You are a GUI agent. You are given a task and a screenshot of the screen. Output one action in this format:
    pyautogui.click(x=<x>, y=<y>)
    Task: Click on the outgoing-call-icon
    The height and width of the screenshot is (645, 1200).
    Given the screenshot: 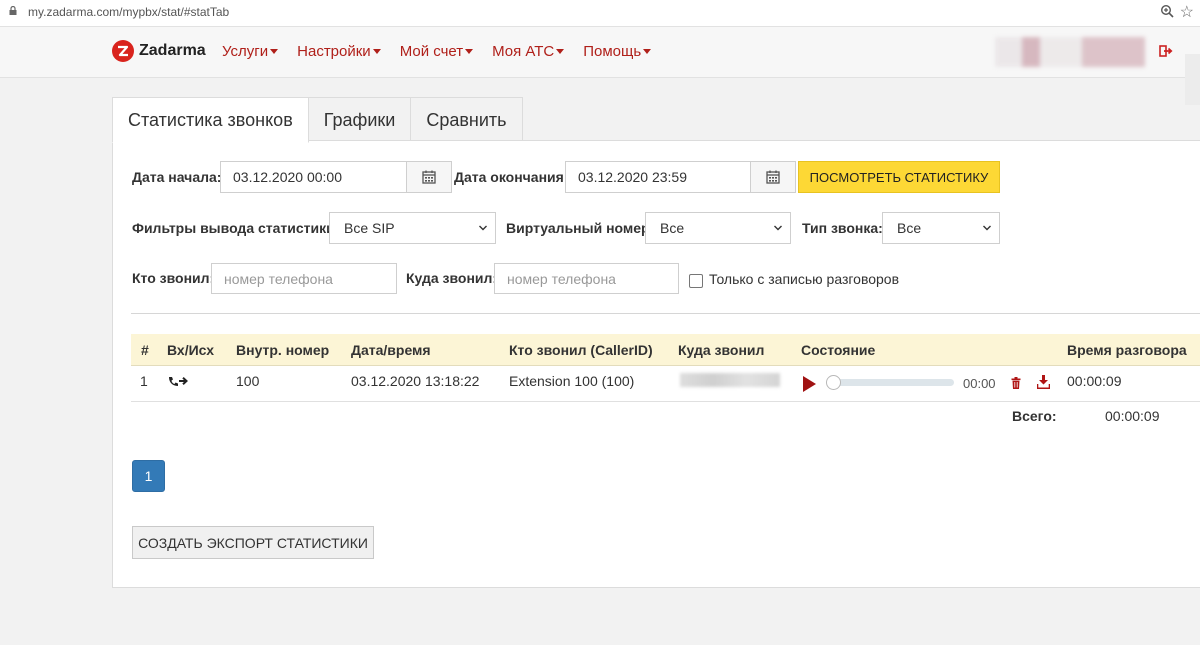 What is the action you would take?
    pyautogui.click(x=178, y=381)
    